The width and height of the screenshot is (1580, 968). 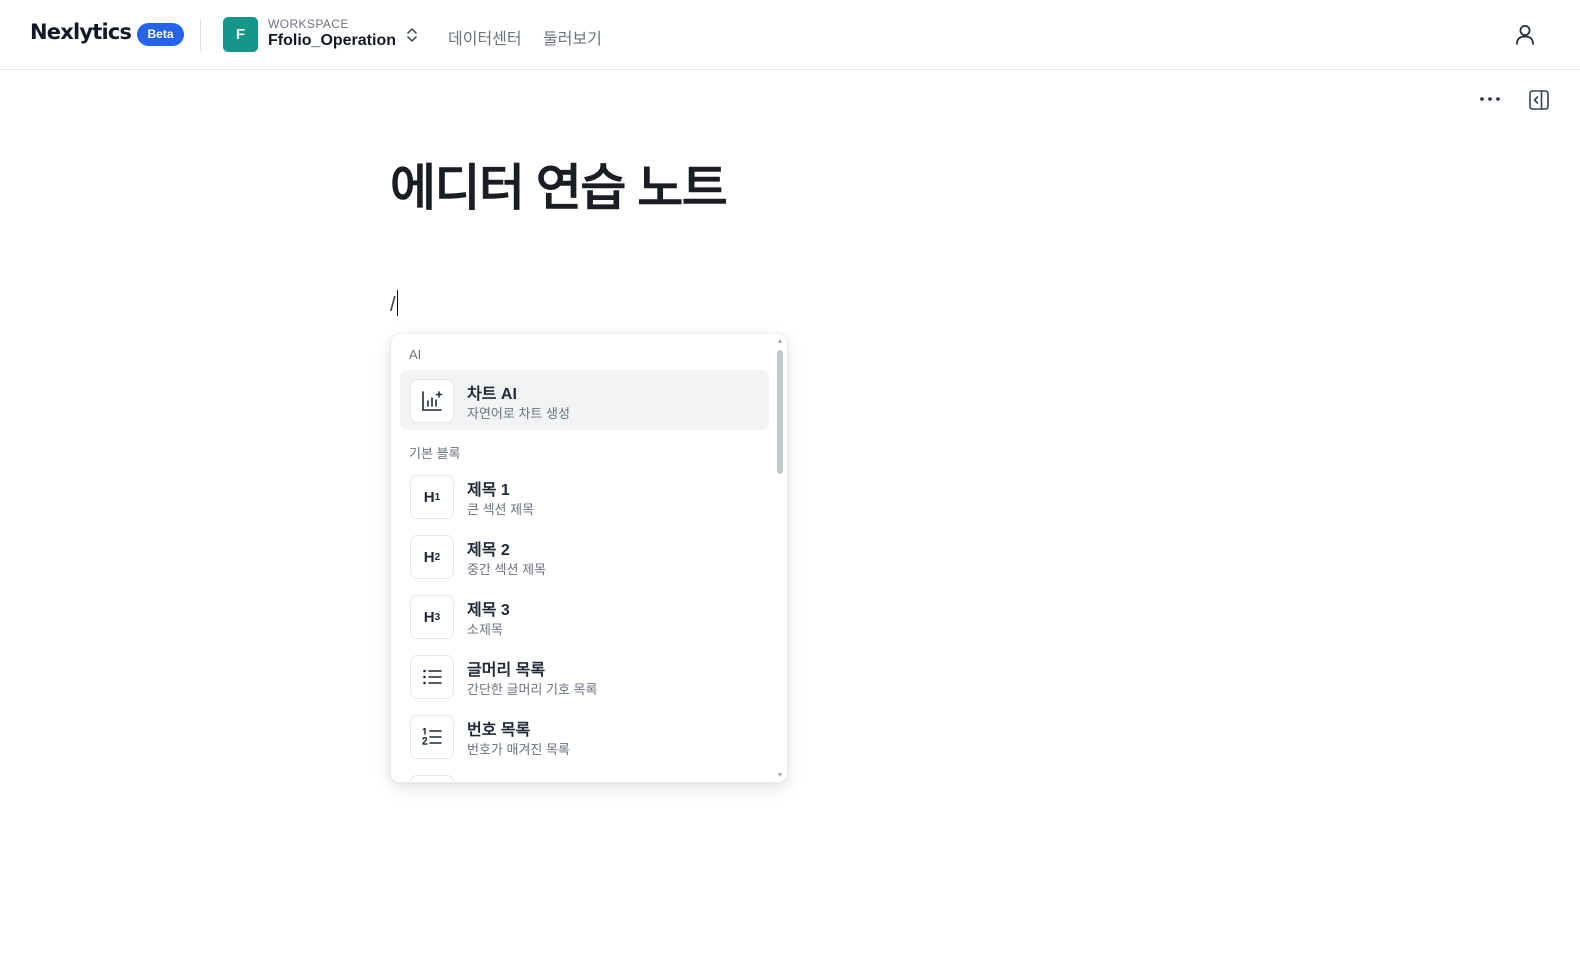 I want to click on brand-logo: Nexlytics, so click(x=81, y=32).